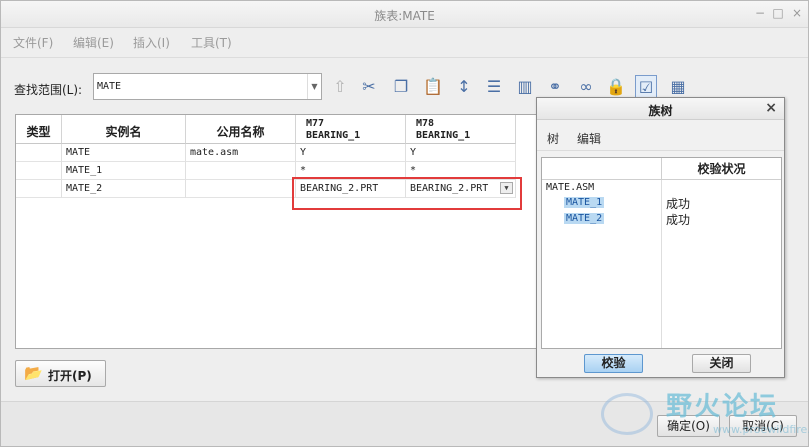 This screenshot has width=809, height=447. What do you see at coordinates (207, 86) in the screenshot?
I see `find-range-select: MATE ▼` at bounding box center [207, 86].